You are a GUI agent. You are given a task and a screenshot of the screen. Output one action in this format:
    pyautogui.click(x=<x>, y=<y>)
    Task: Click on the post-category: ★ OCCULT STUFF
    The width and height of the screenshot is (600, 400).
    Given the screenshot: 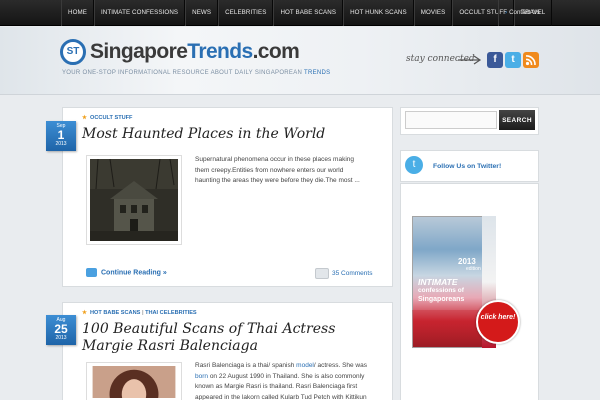 What is the action you would take?
    pyautogui.click(x=107, y=118)
    